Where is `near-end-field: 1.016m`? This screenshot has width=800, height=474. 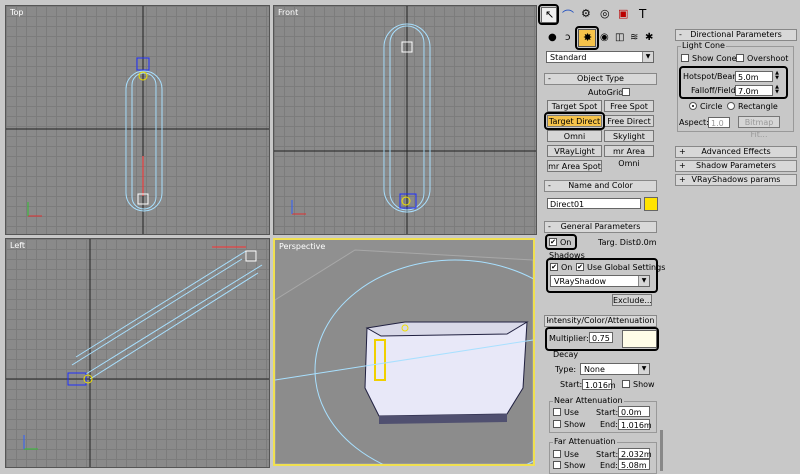
near-end-field: 1.016m is located at coordinates (635, 424).